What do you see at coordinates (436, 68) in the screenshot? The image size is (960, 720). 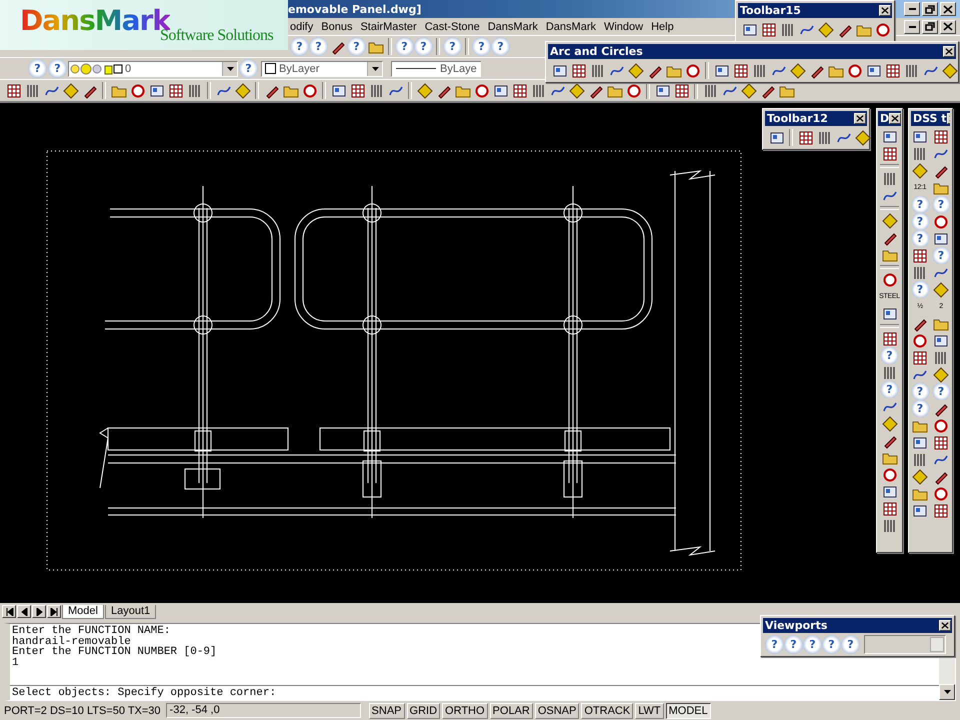 I see `linetype-dropdown: ByLaye` at bounding box center [436, 68].